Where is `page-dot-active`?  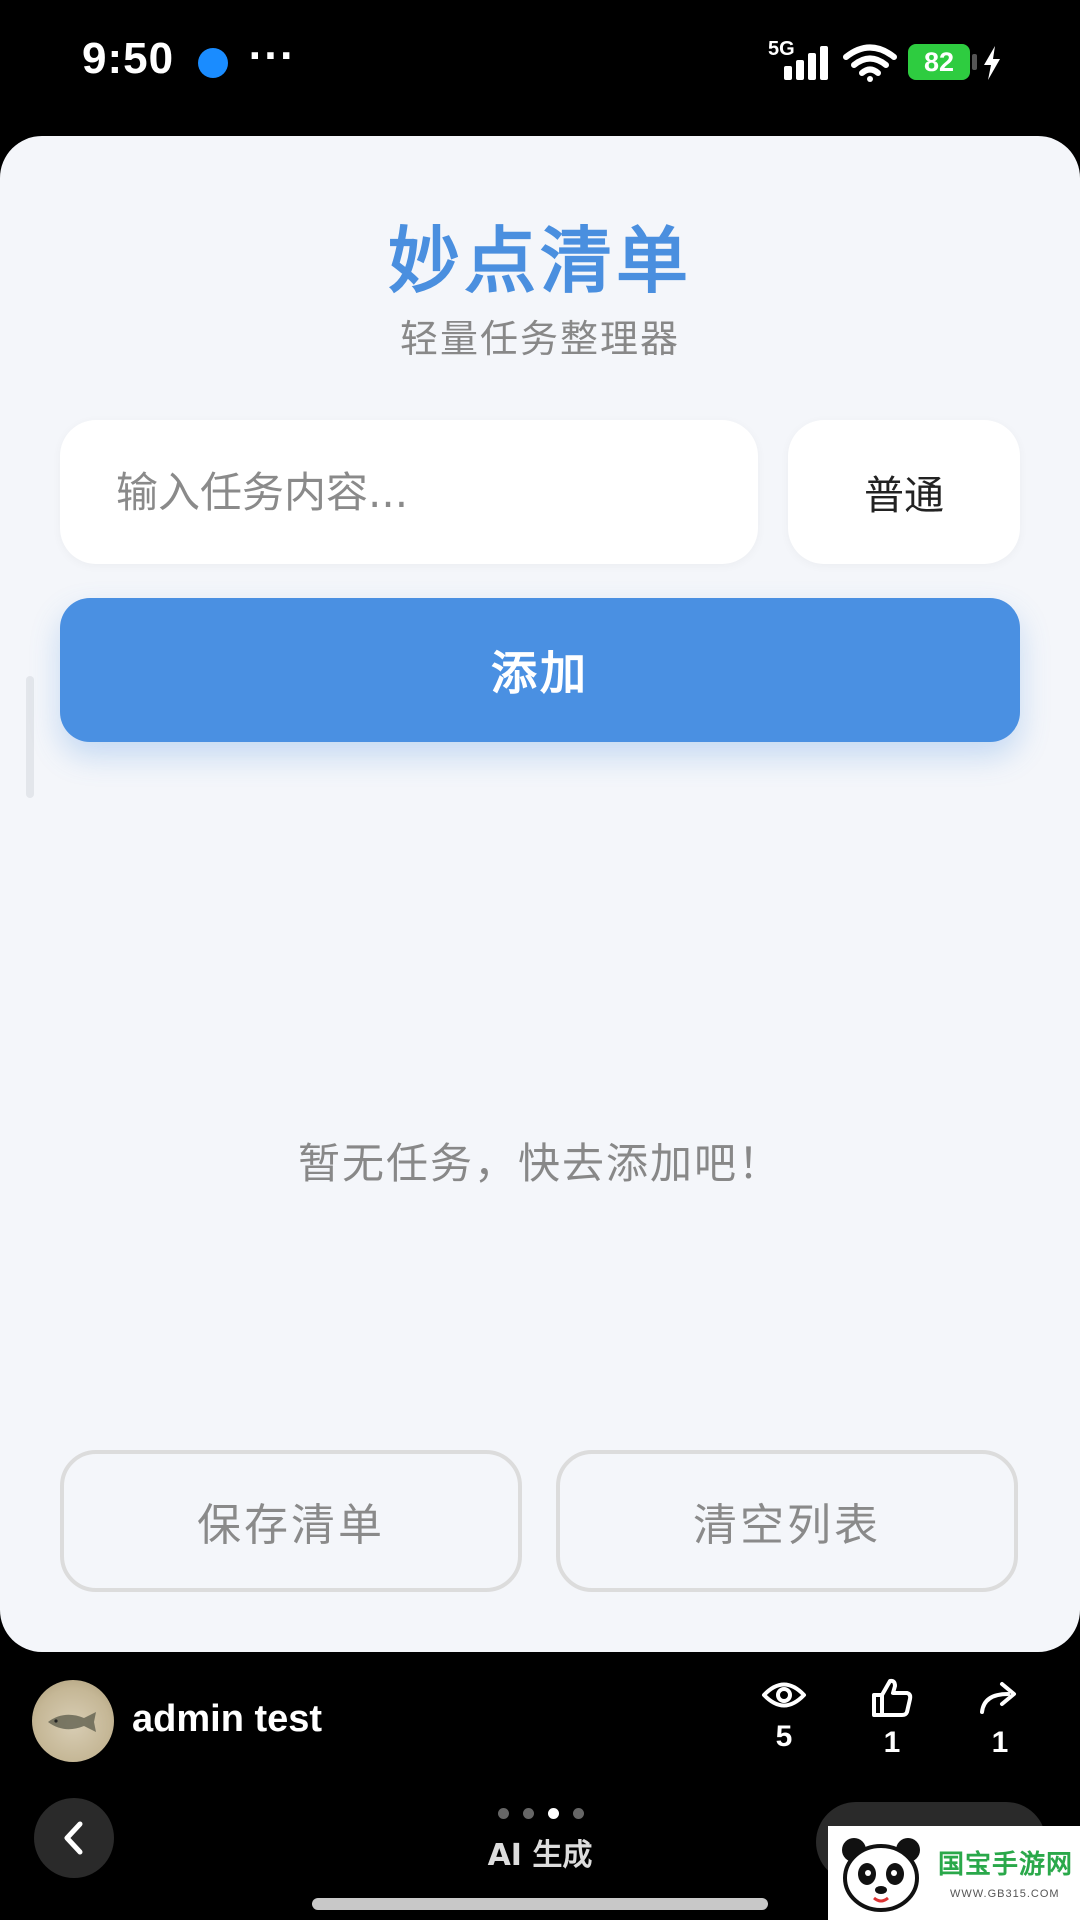
page-dot-active is located at coordinates (553, 1813).